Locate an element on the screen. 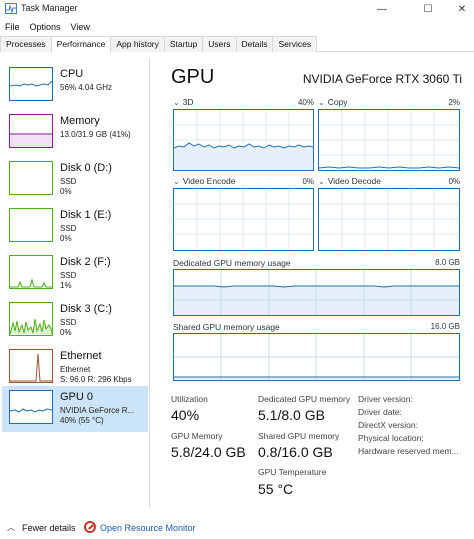 This screenshot has height=539, width=474. sidebar-item-detail: 56% 4.04 GHz is located at coordinates (86, 87).